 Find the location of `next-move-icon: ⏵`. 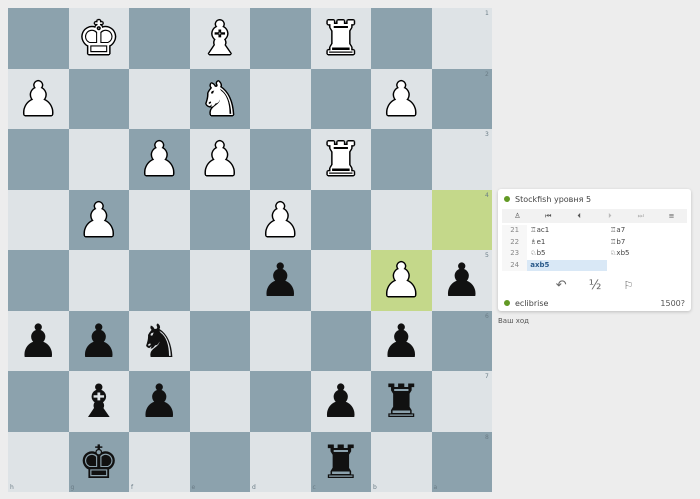

next-move-icon: ⏵ is located at coordinates (609, 216).